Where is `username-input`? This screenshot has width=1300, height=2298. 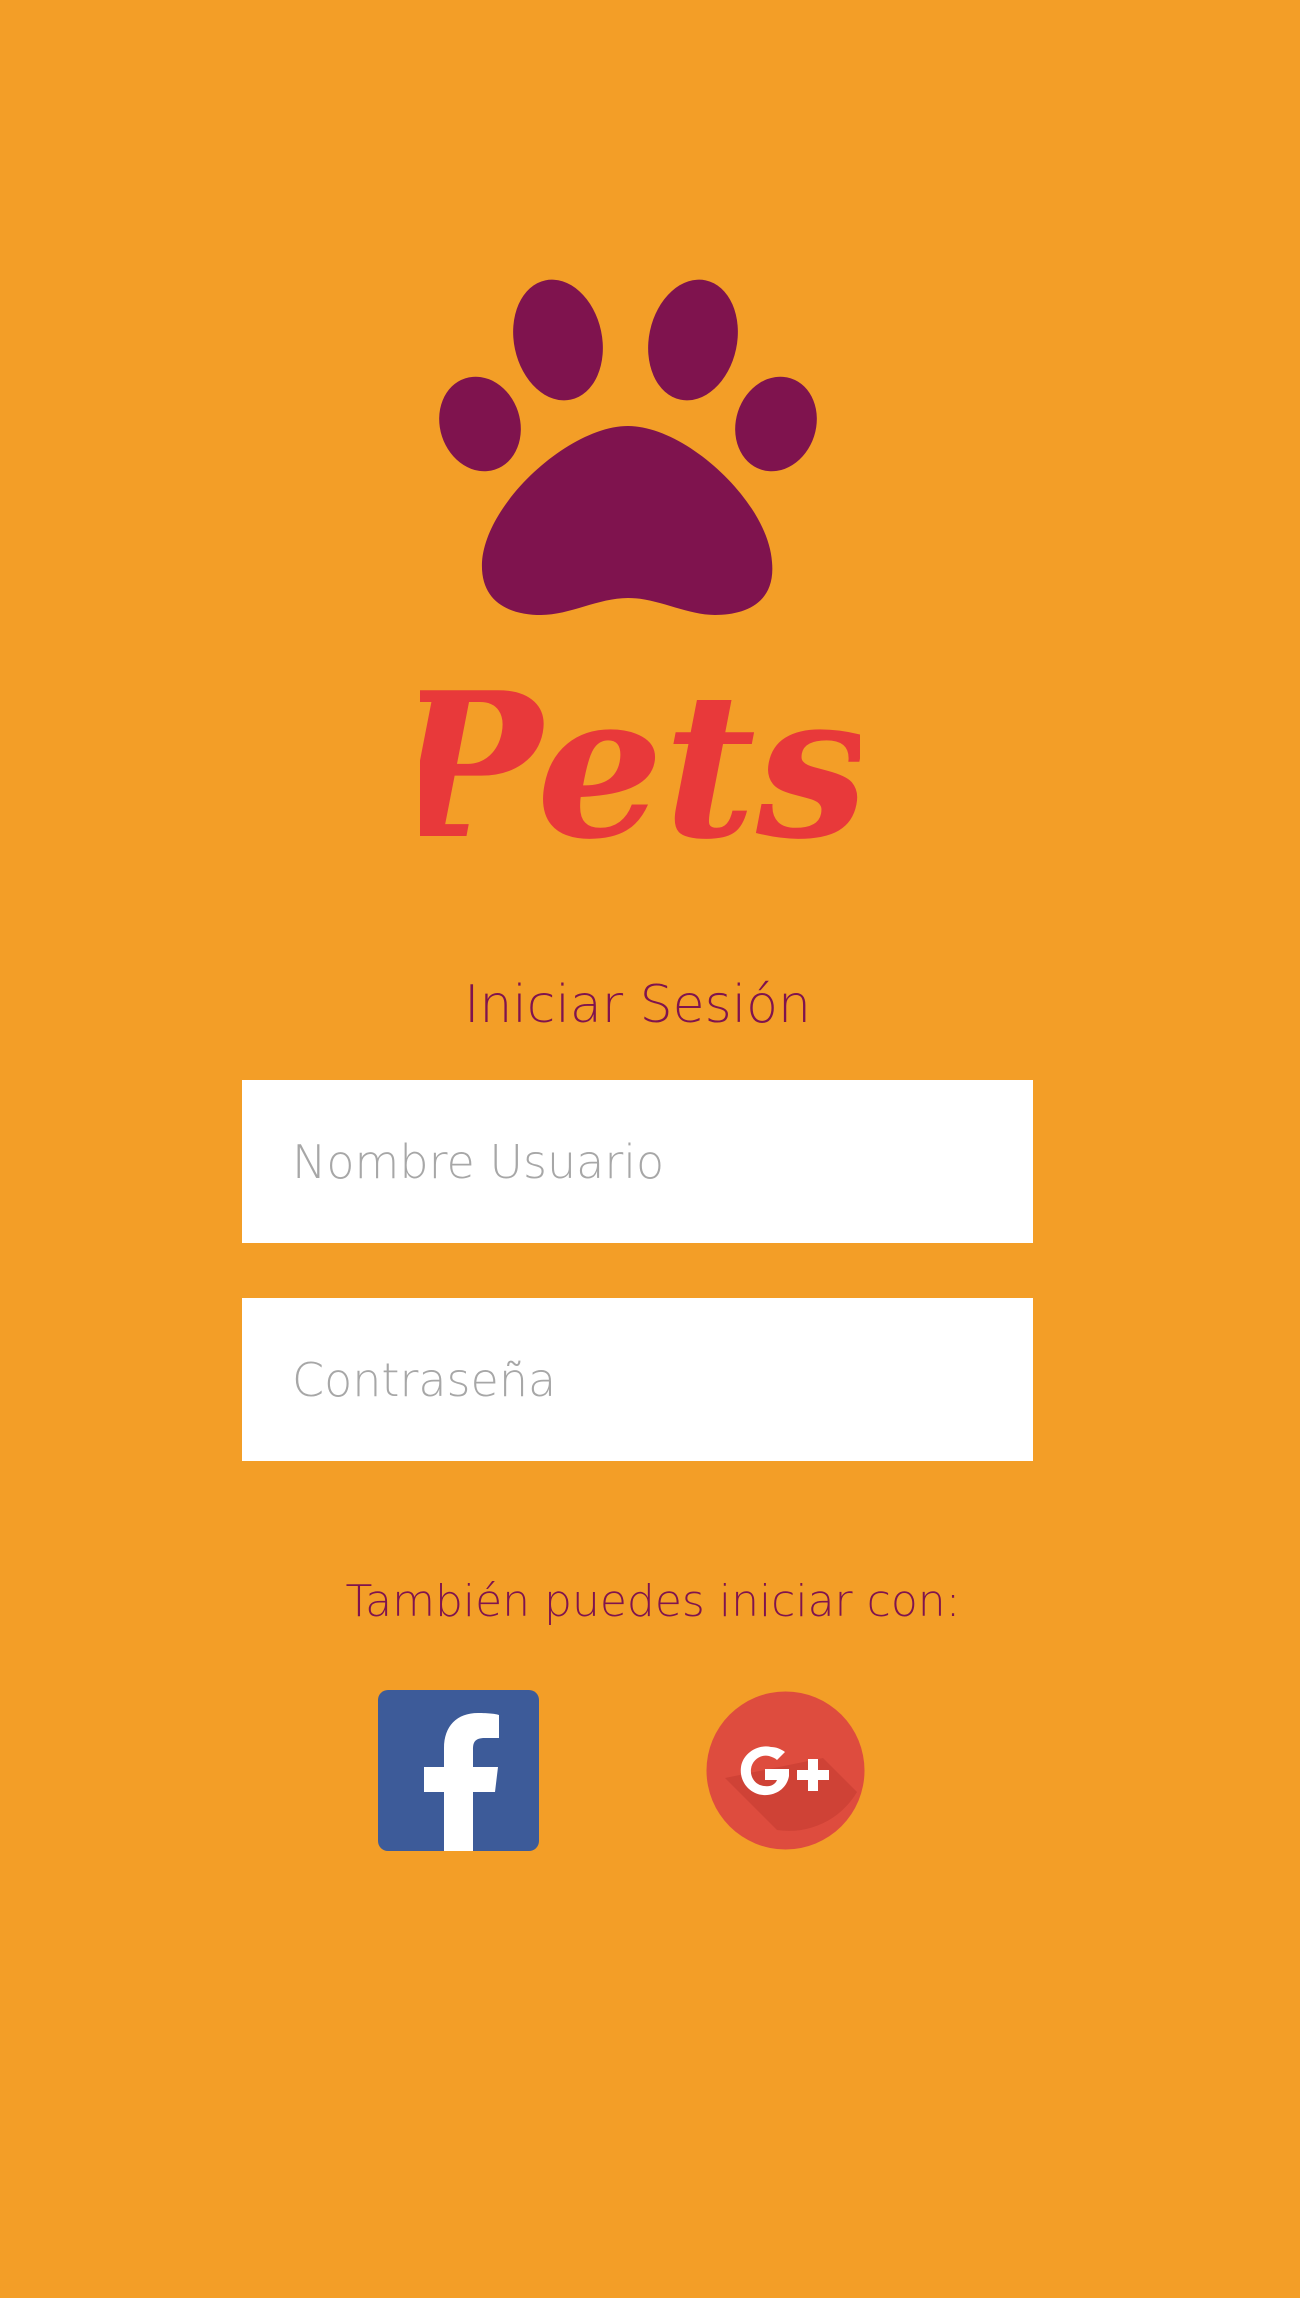
username-input is located at coordinates (637, 1161).